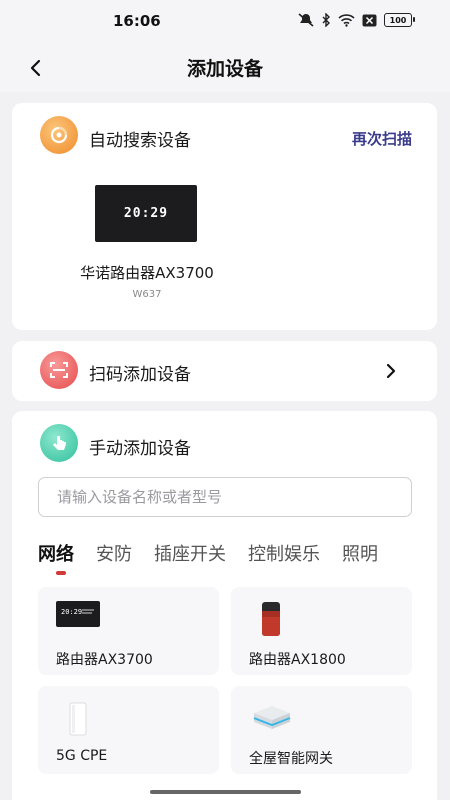 This screenshot has height=800, width=450. I want to click on nav-bar: 添加设备, so click(225, 68).